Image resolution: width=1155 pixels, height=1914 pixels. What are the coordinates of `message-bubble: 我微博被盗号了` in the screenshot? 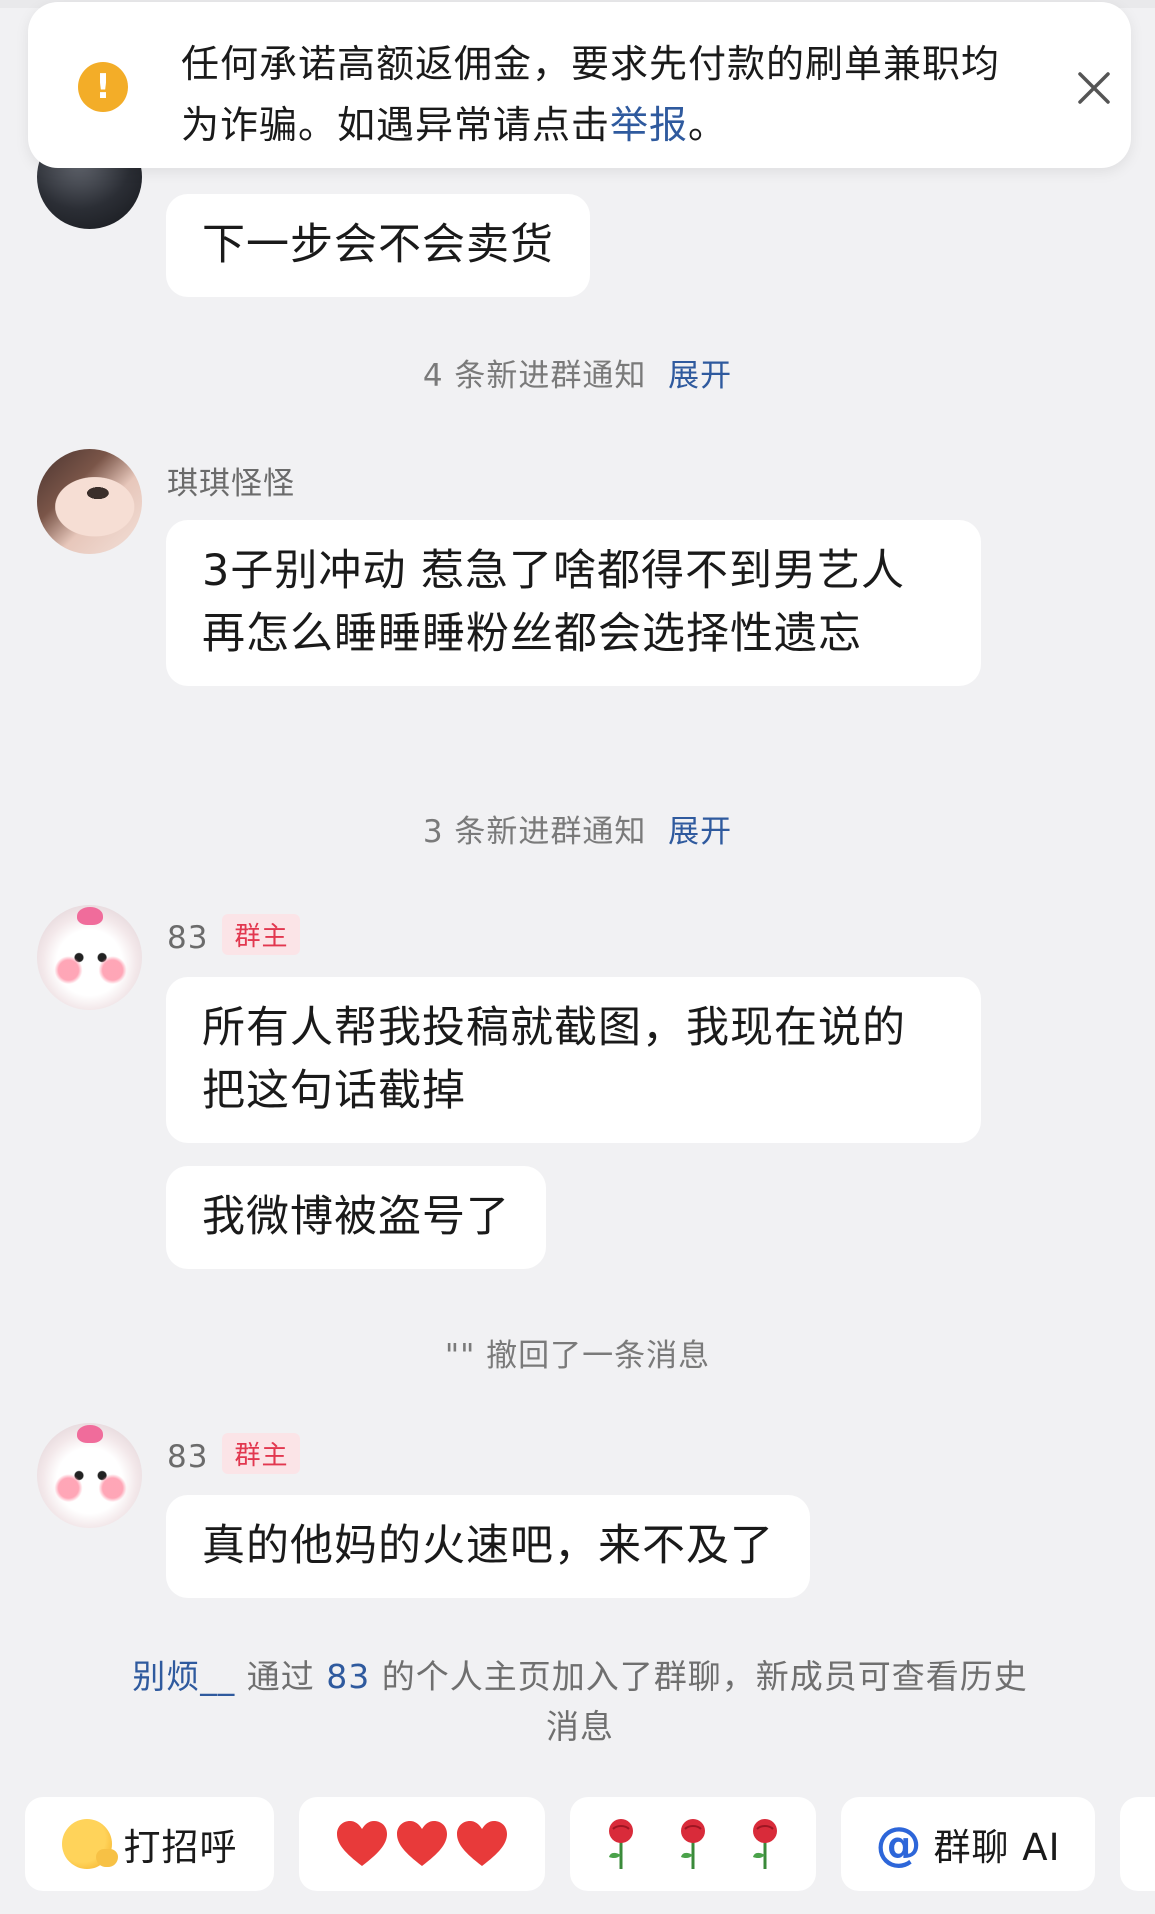 It's located at (356, 1217).